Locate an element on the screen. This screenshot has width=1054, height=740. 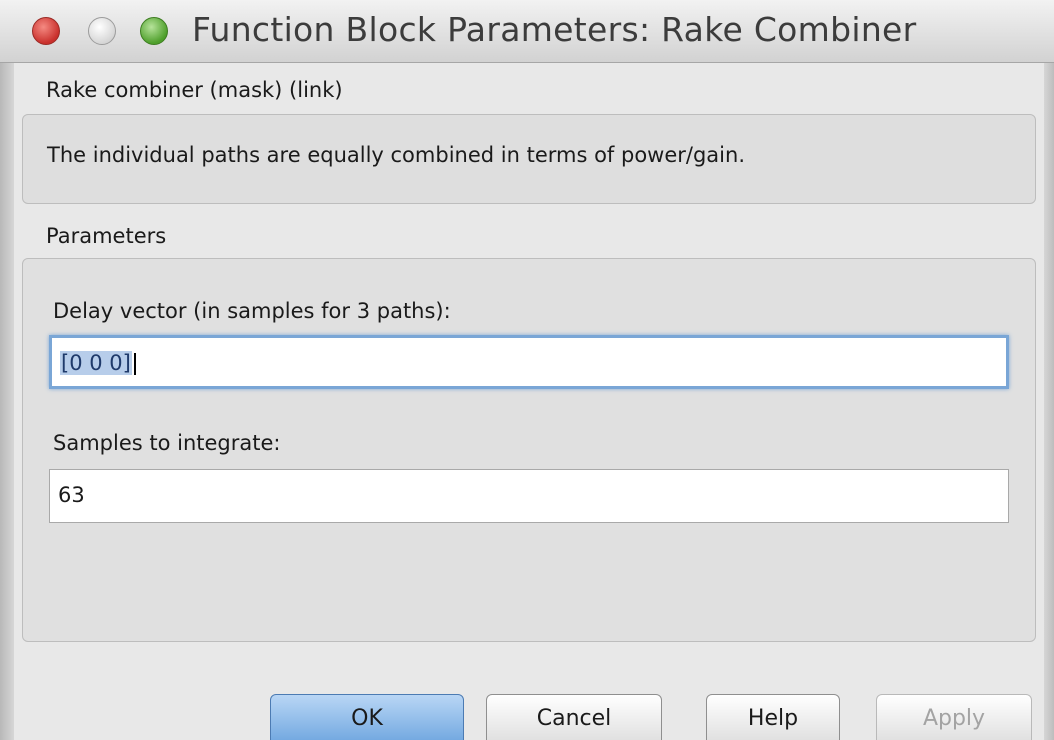
background-strip-right is located at coordinates (1049, 370).